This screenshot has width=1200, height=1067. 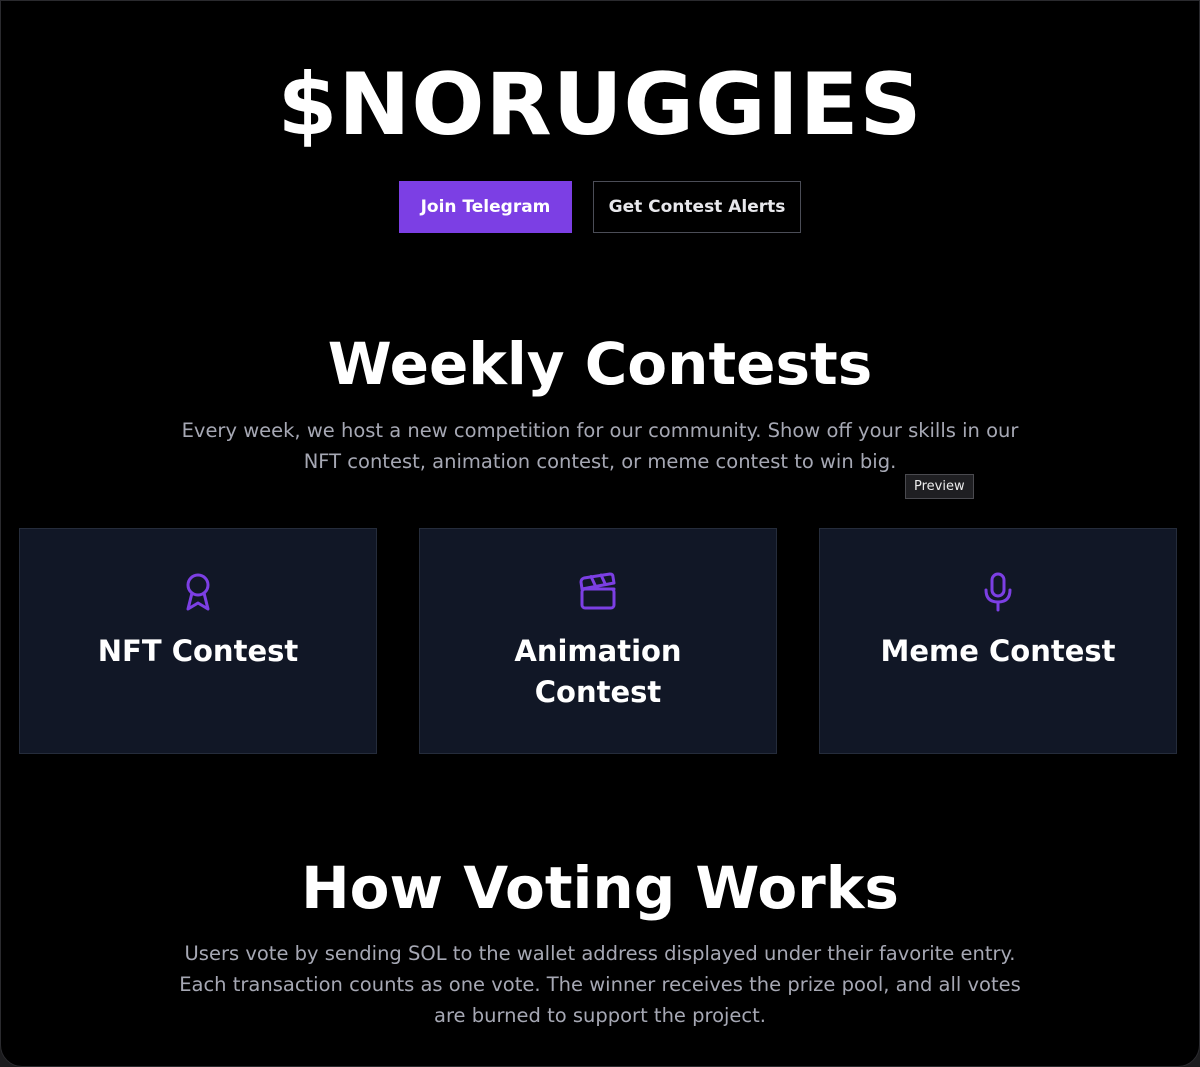 I want to click on meme-contest-card: Meme Contest, so click(x=998, y=641).